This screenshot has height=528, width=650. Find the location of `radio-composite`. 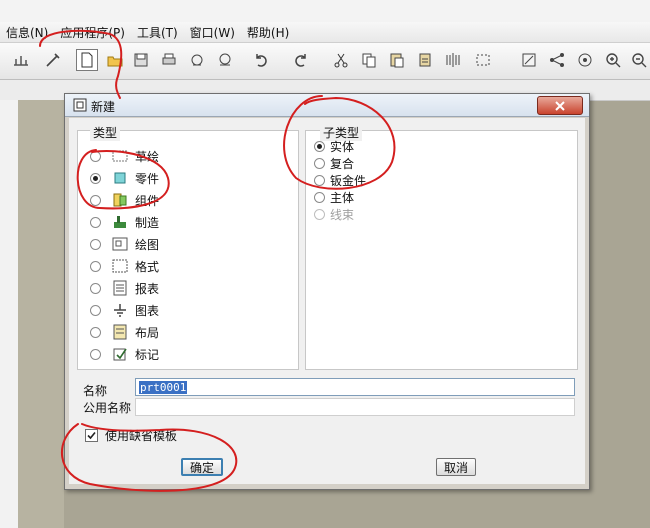

radio-composite is located at coordinates (319, 163).